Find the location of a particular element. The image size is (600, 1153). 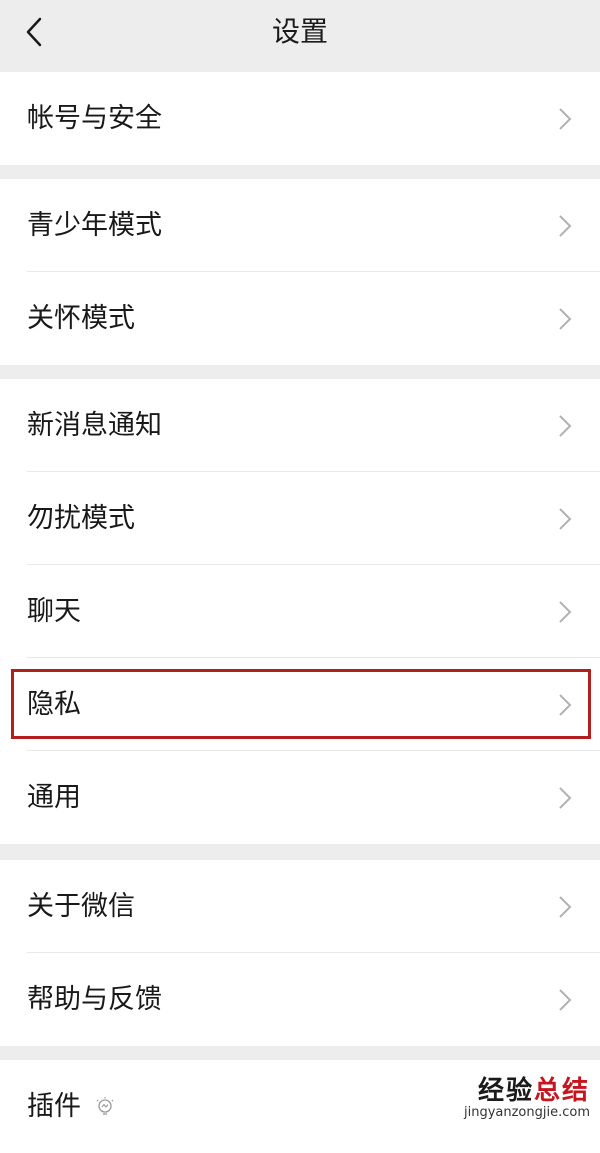

settings-item-label: 聊天 is located at coordinates (54, 611).